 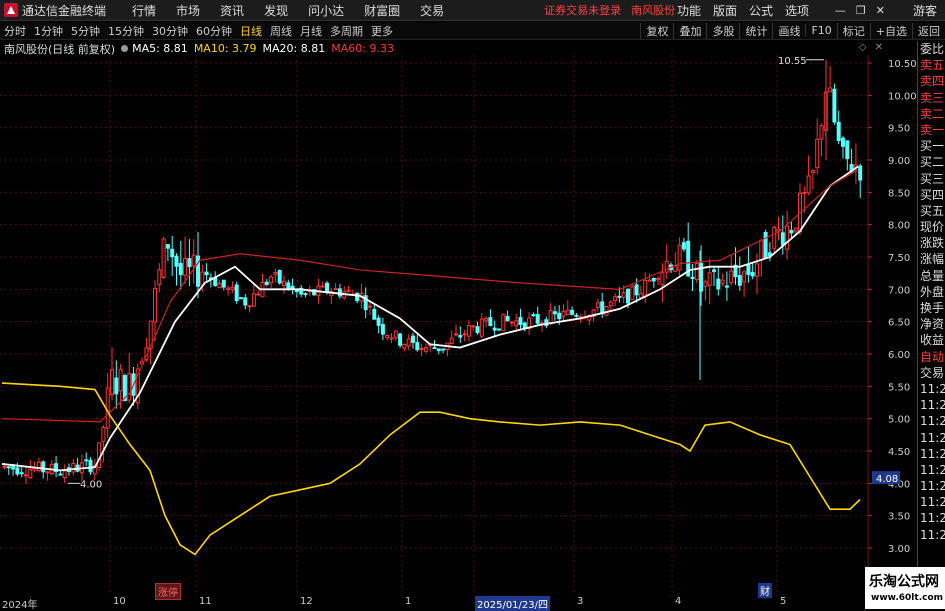 What do you see at coordinates (853, 30) in the screenshot?
I see `mark-button: 标记` at bounding box center [853, 30].